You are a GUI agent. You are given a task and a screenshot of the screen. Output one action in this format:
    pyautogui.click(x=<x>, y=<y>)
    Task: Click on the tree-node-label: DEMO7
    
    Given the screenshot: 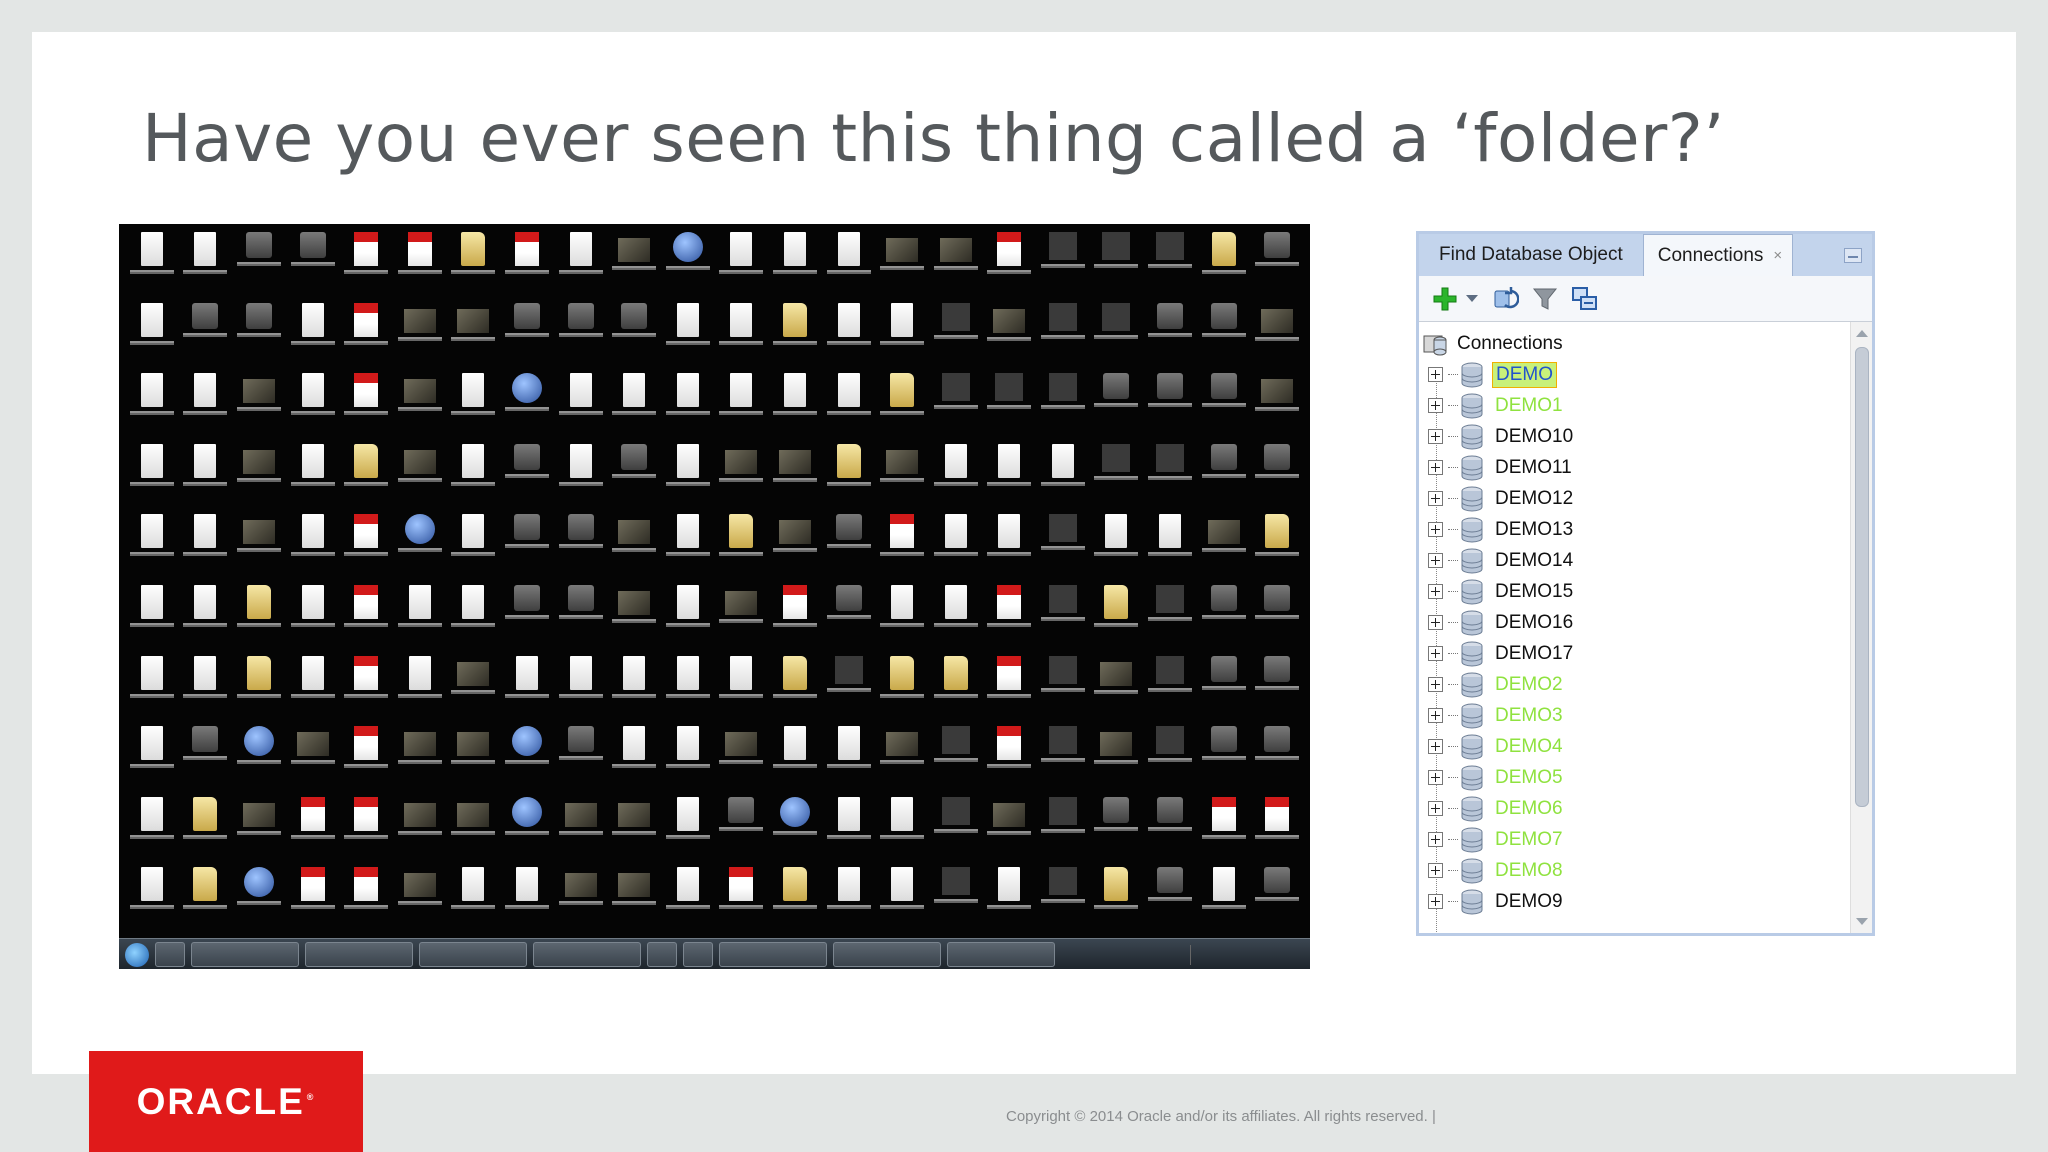 What is the action you would take?
    pyautogui.click(x=1529, y=839)
    